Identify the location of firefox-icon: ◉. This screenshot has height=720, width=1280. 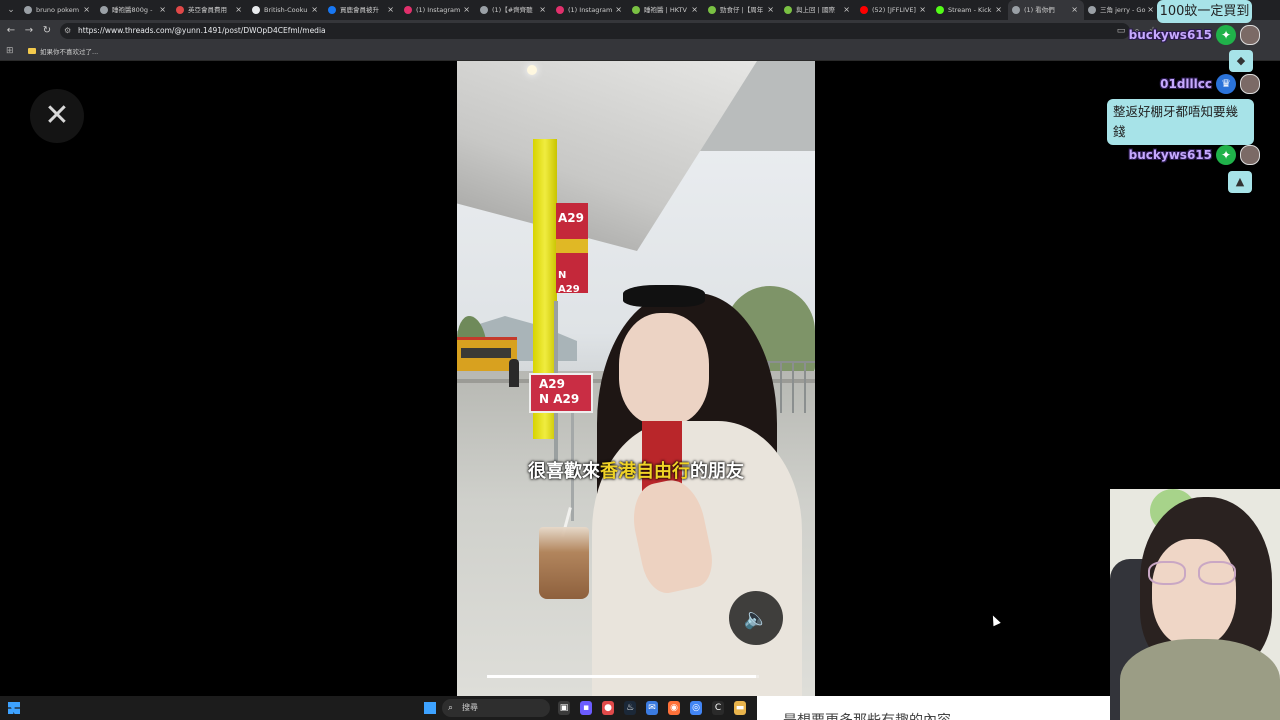
(674, 708).